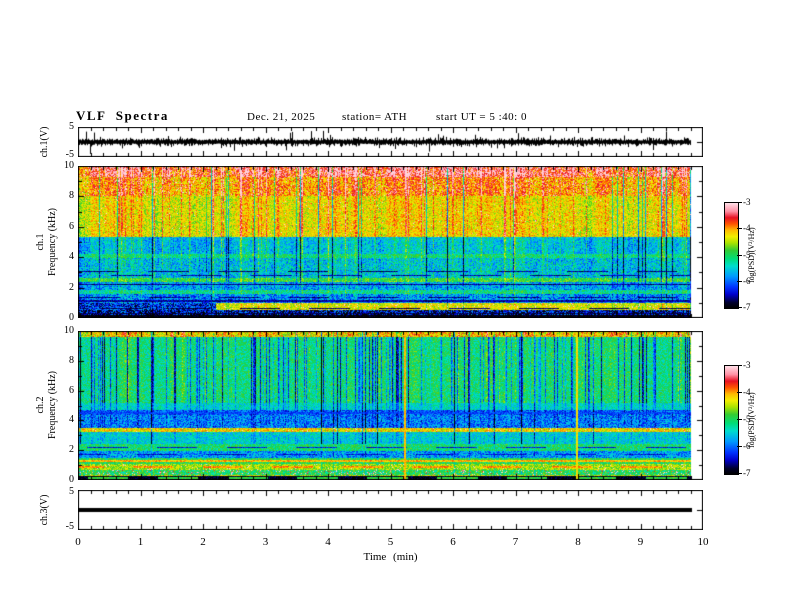 This screenshot has width=792, height=612. I want to click on colorbar-2-ticklabel--4: -4, so click(747, 392).